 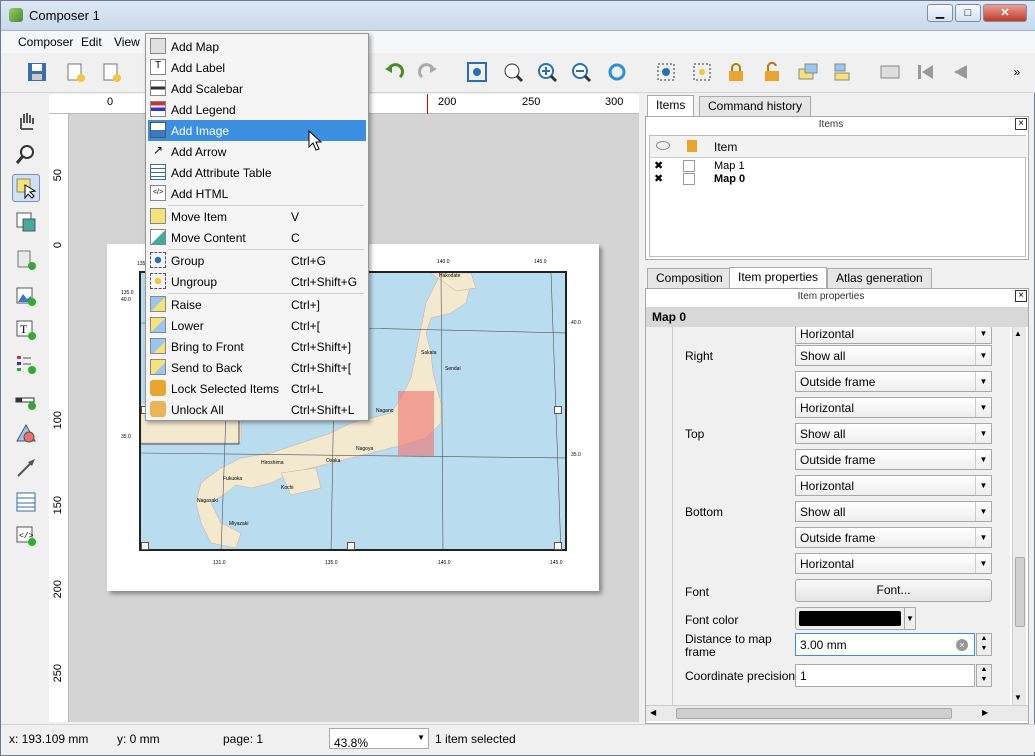 What do you see at coordinates (581, 72) in the screenshot?
I see `zoom-out-icon` at bounding box center [581, 72].